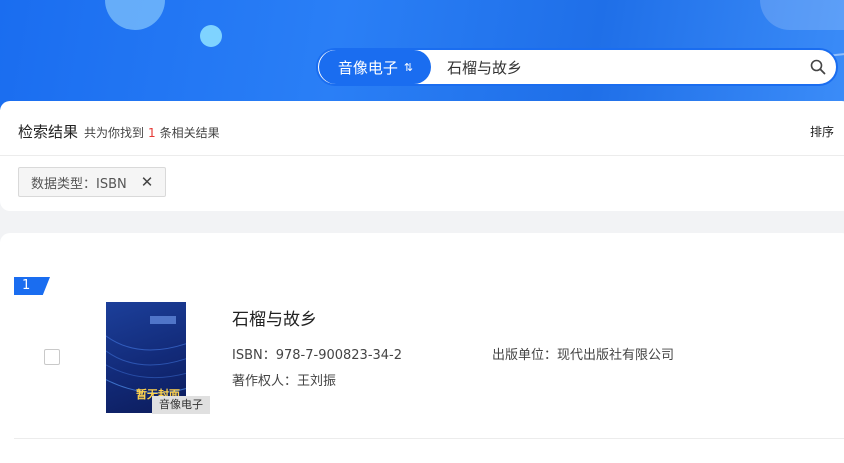  Describe the element at coordinates (32, 286) in the screenshot. I see `result-rank: 1` at that location.